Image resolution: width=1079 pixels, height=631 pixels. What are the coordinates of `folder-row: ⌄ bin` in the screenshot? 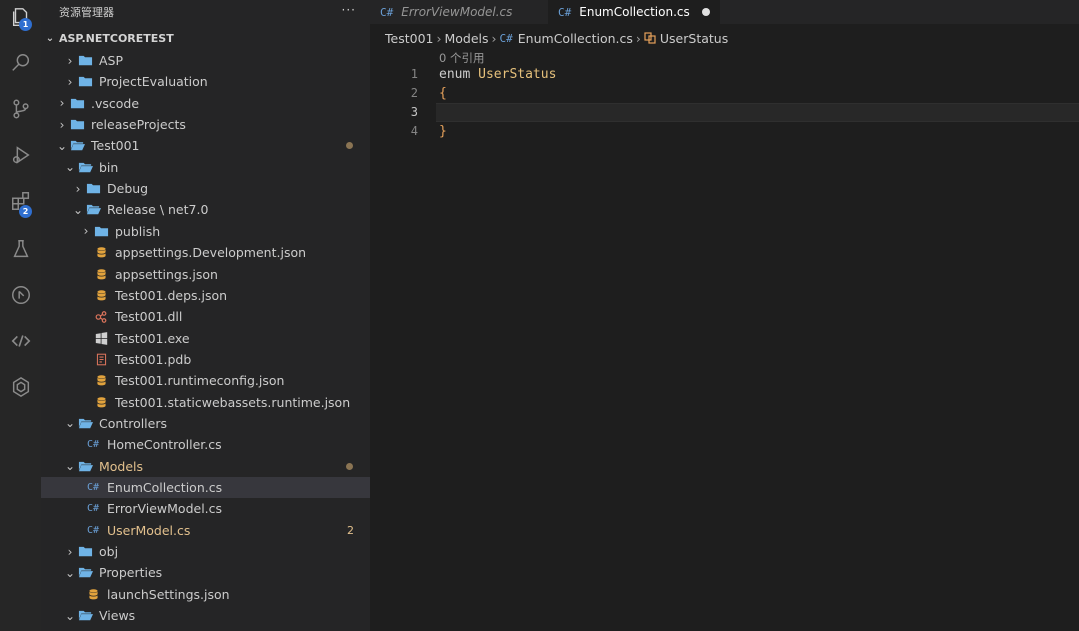 It's located at (205, 167).